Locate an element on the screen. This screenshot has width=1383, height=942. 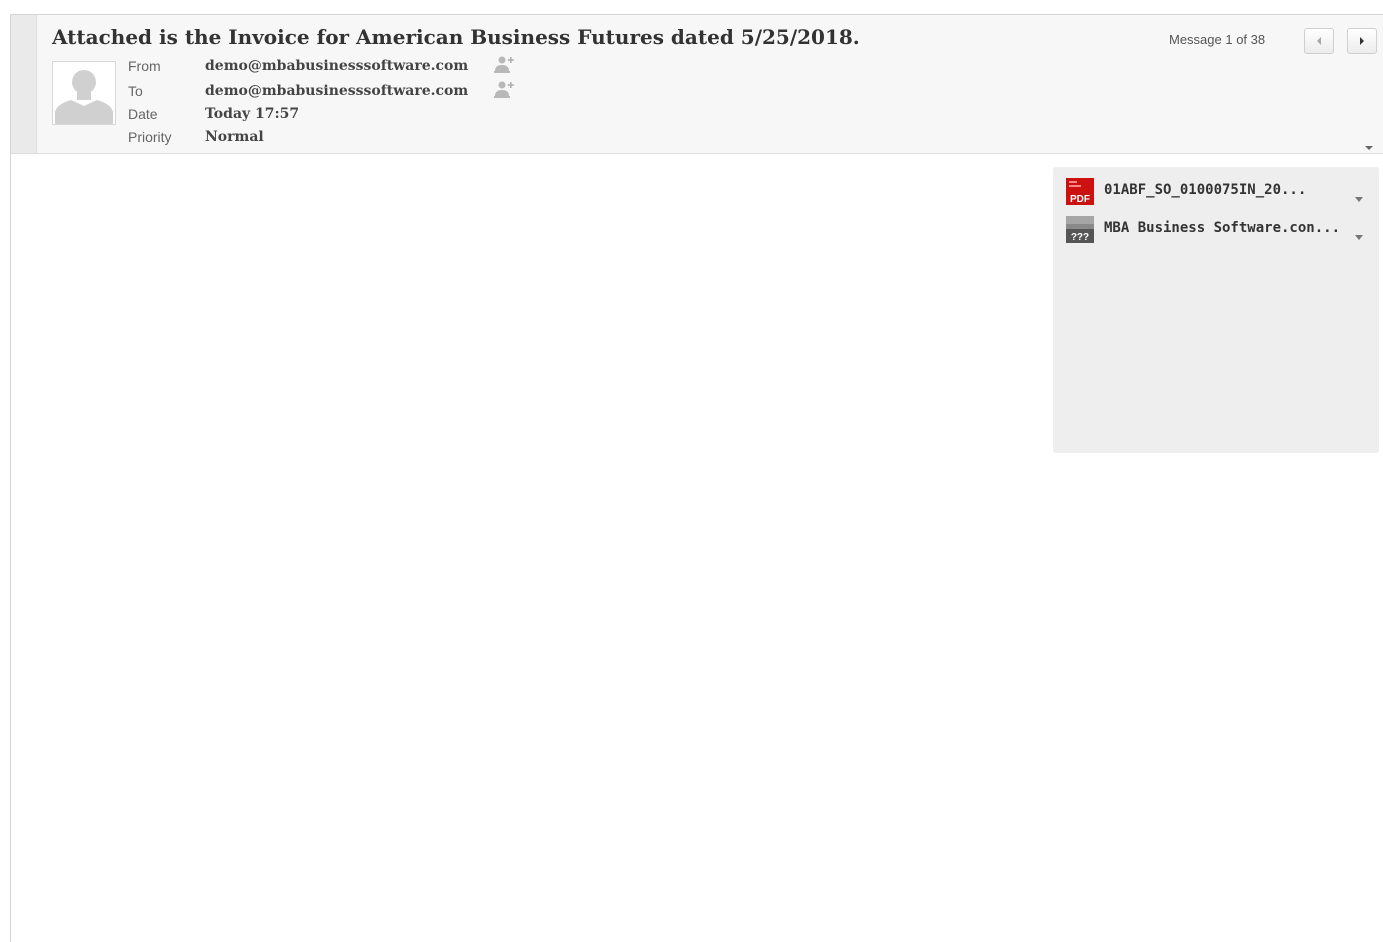
message-counter: Message 1 of 38 is located at coordinates (1217, 39).